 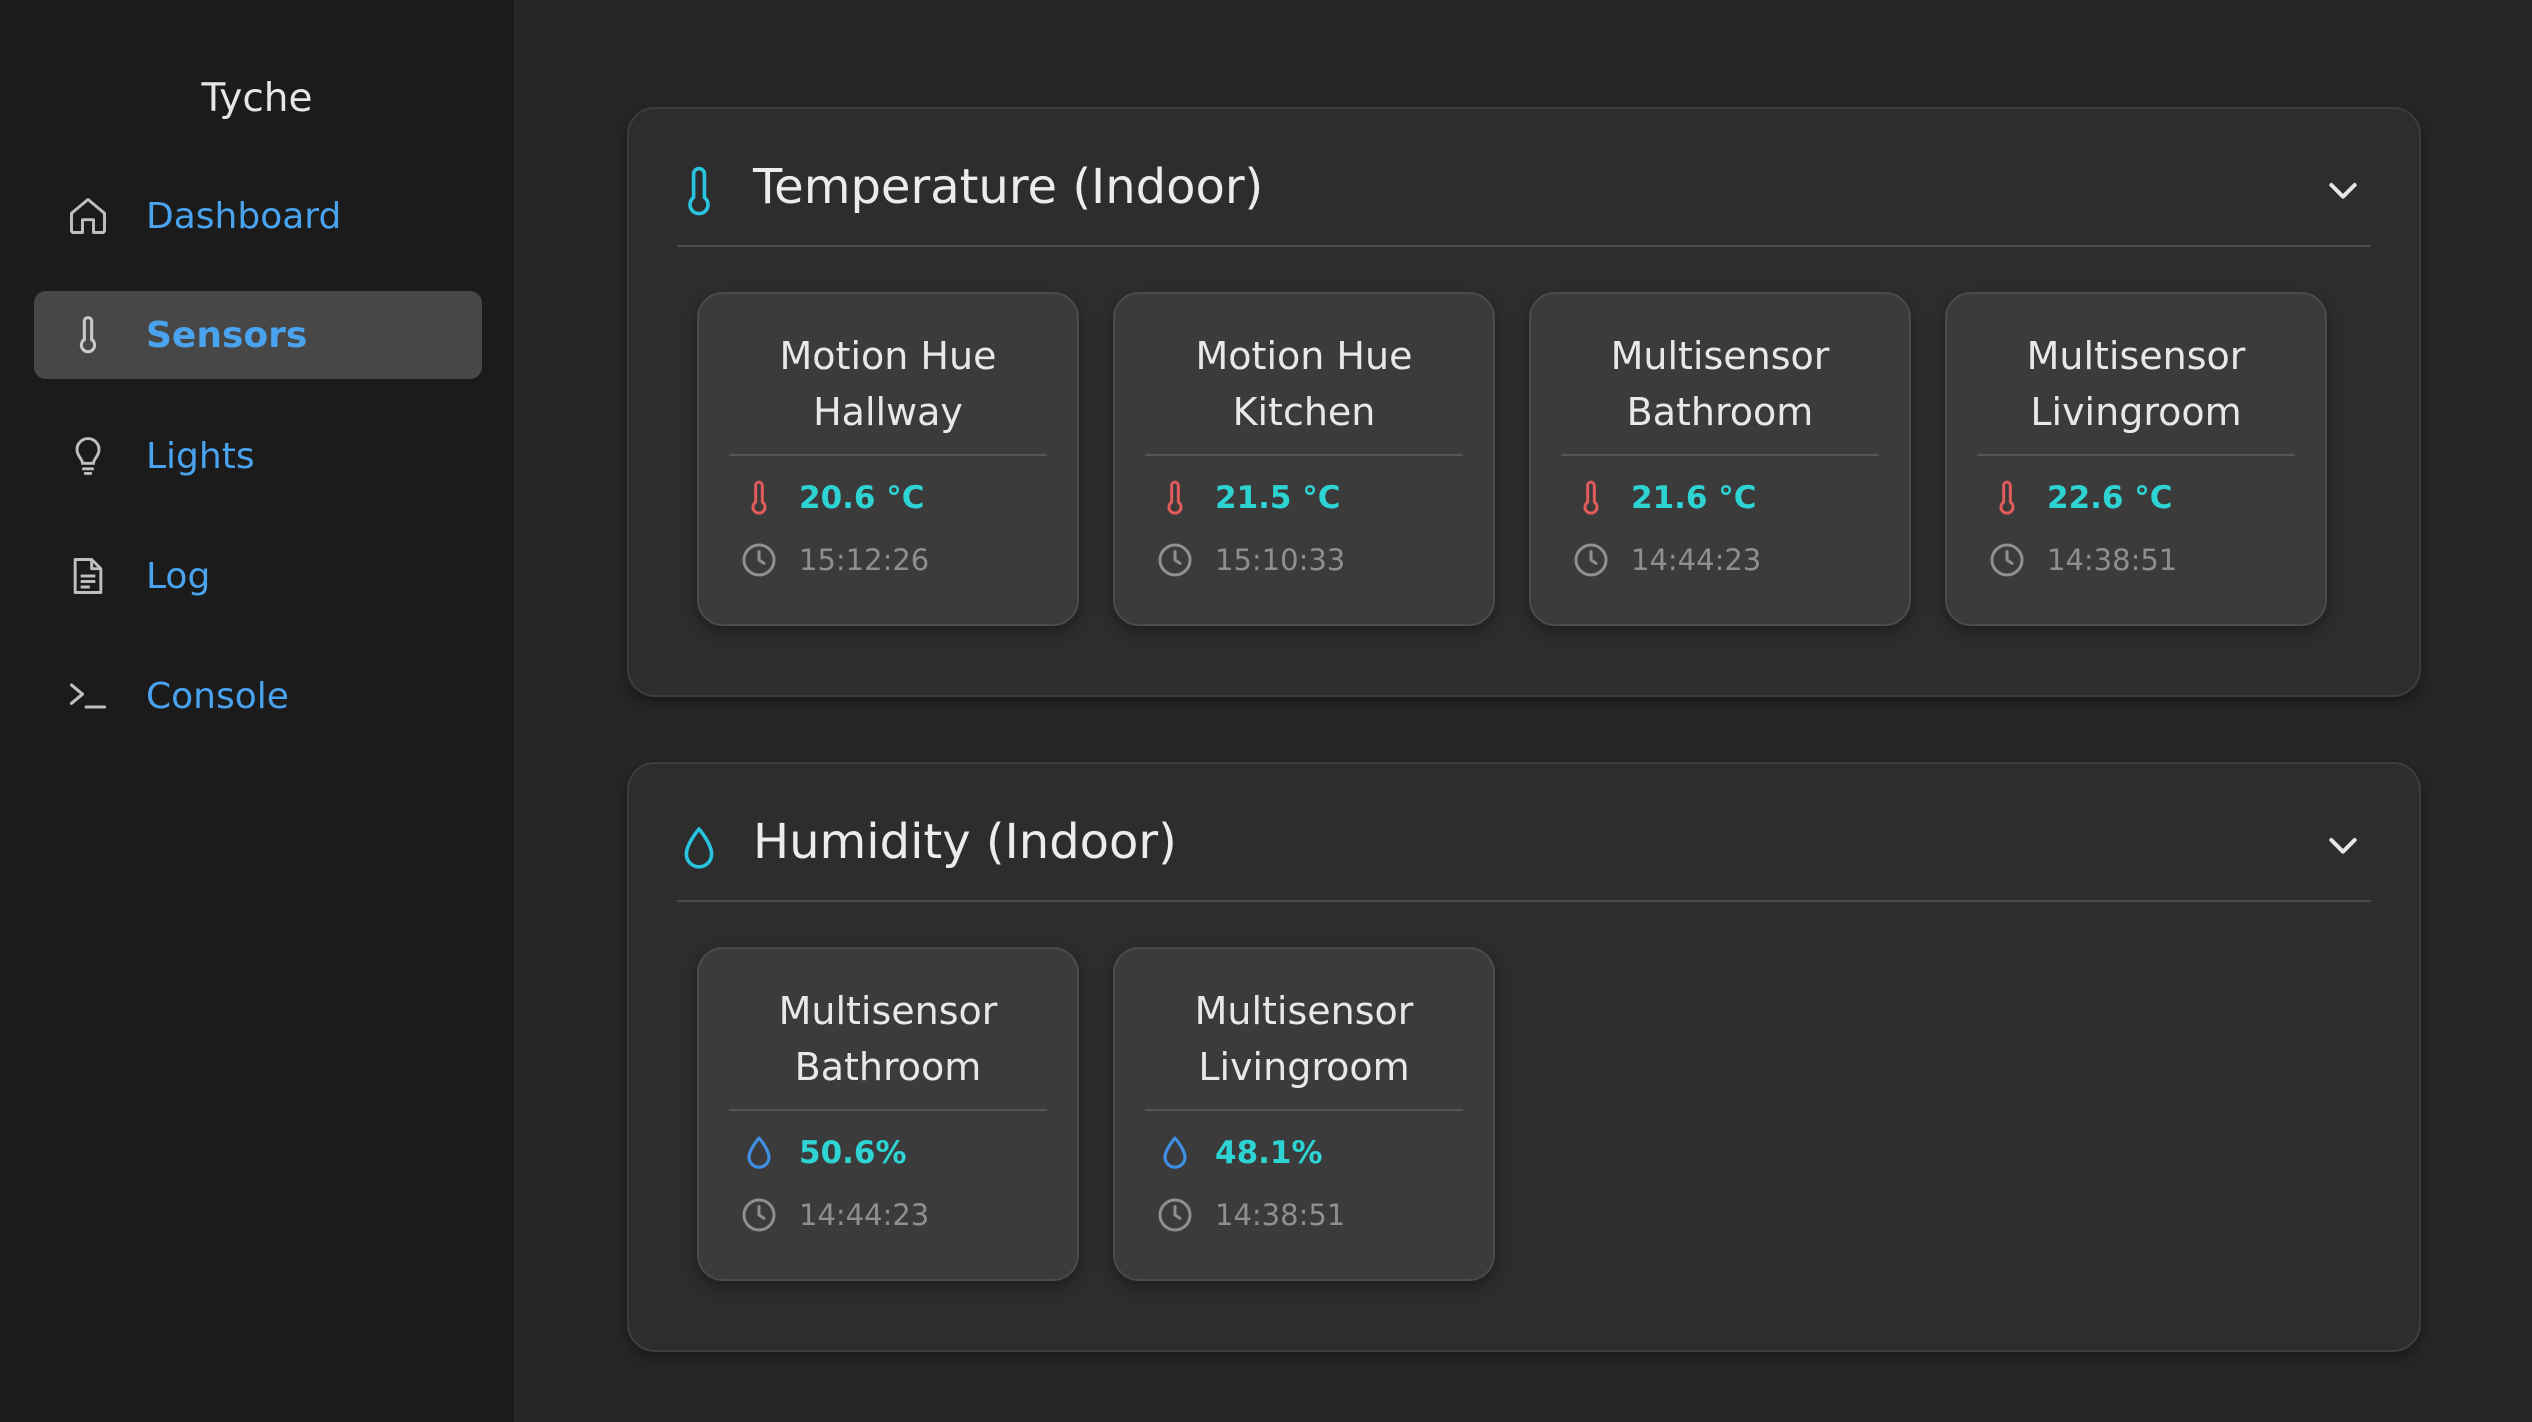 I want to click on sensor-card: Multisensor Livingroom 22.6 °C 14:38:51, so click(x=2136, y=459).